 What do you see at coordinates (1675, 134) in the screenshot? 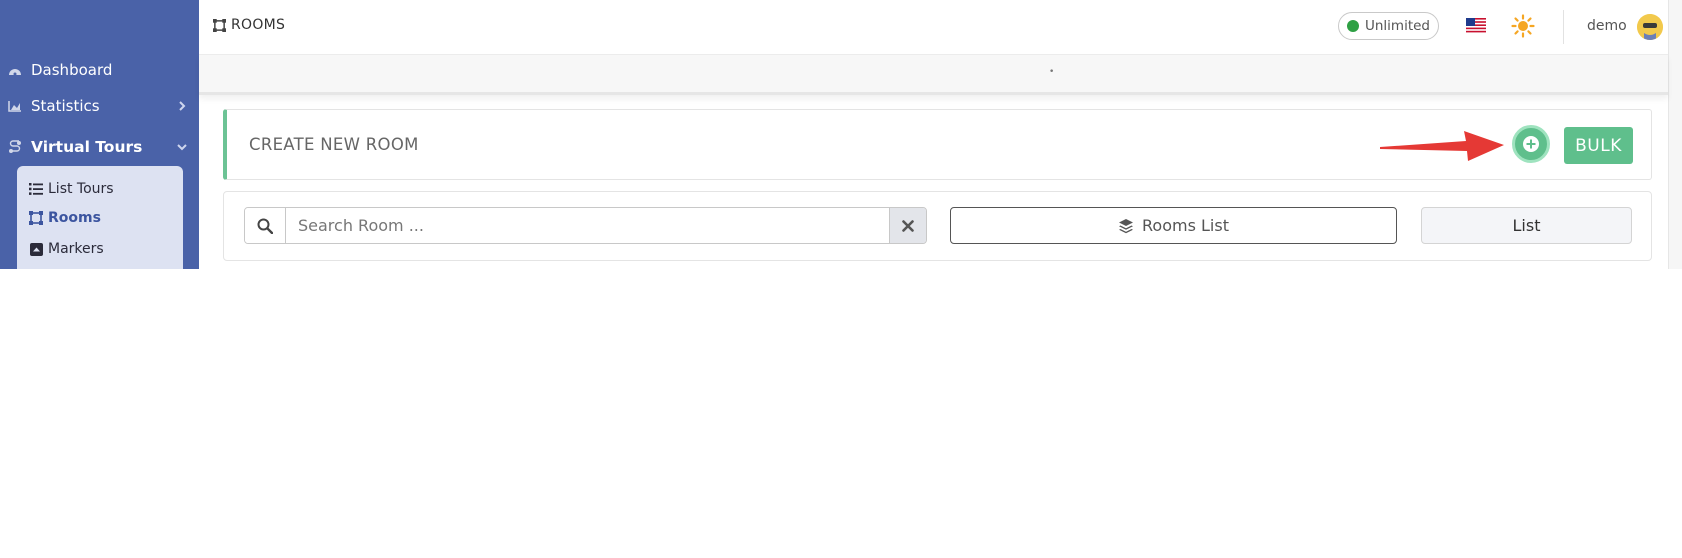
I see `scrollbar-track` at bounding box center [1675, 134].